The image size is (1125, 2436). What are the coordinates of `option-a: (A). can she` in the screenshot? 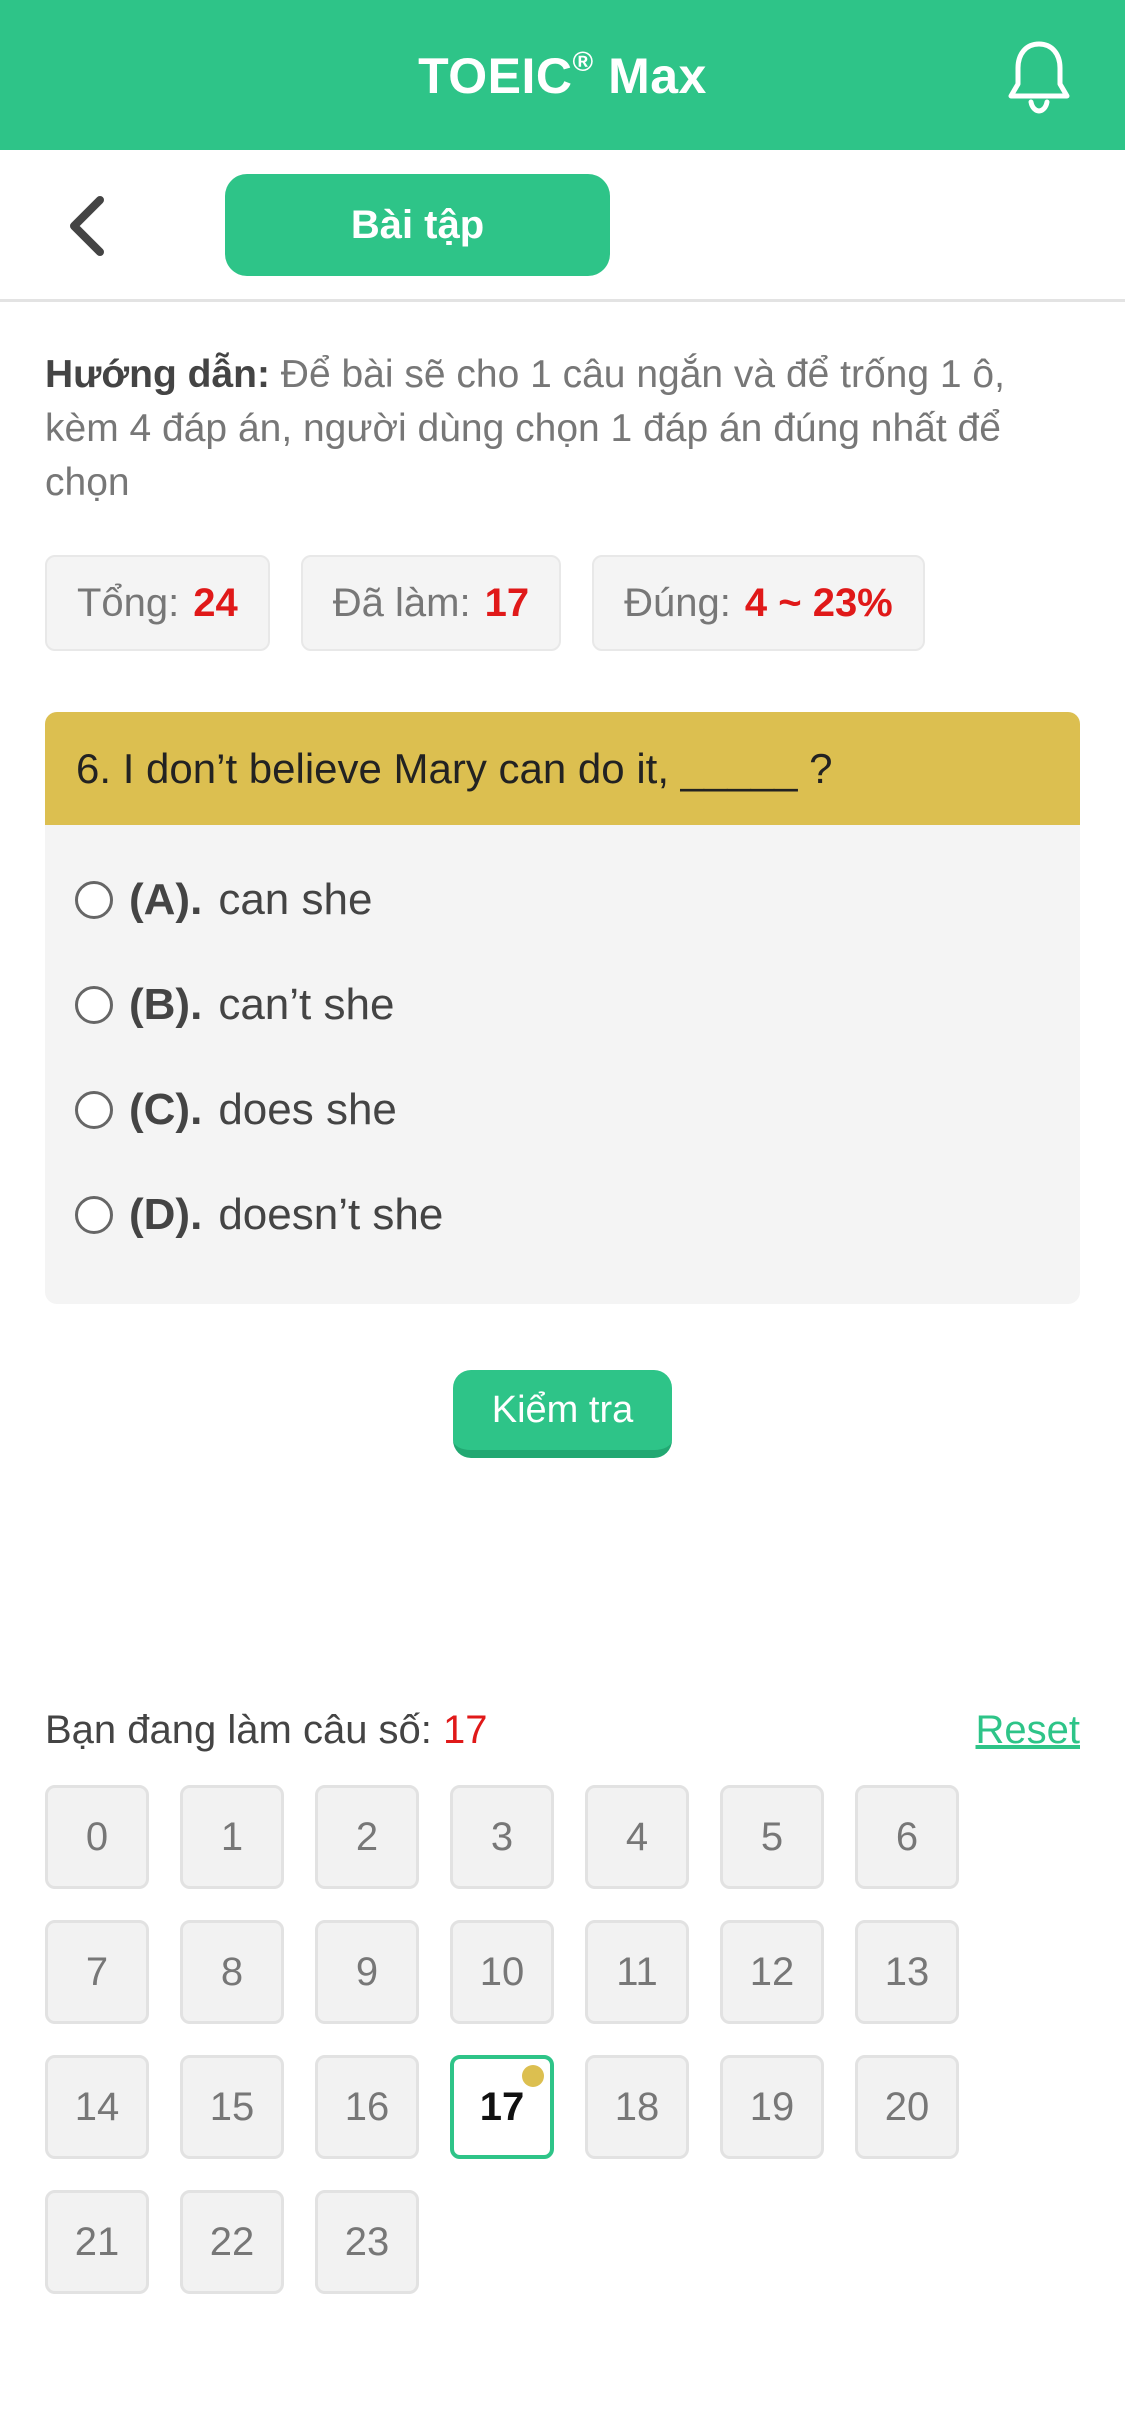 It's located at (562, 899).